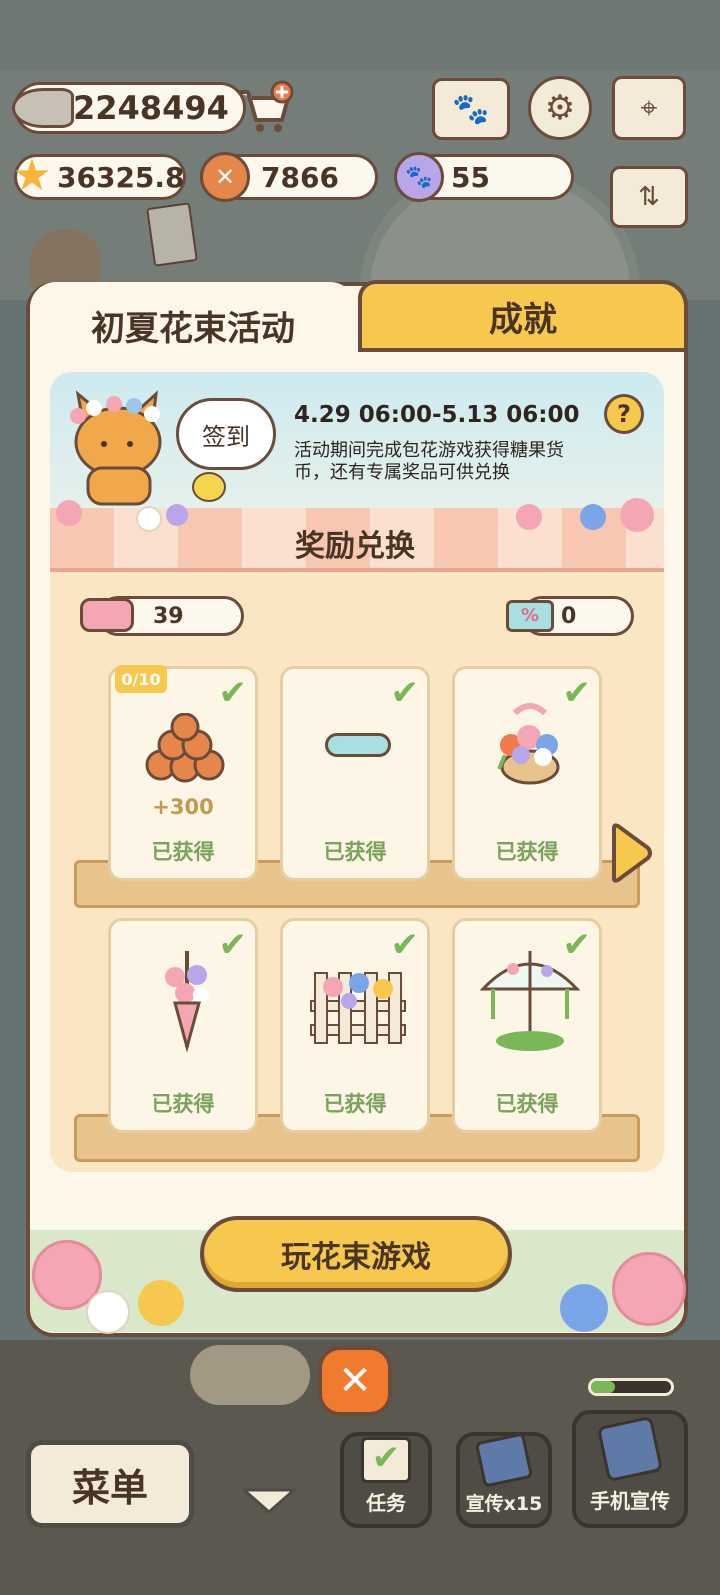  Describe the element at coordinates (358, 1001) in the screenshot. I see `flower-fence-icon` at that location.